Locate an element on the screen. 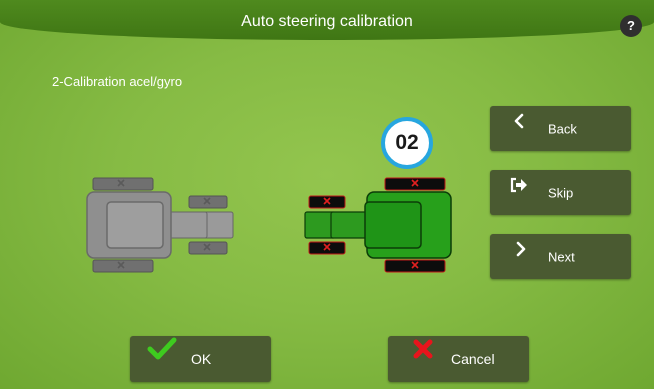  next-button: Next is located at coordinates (560, 256).